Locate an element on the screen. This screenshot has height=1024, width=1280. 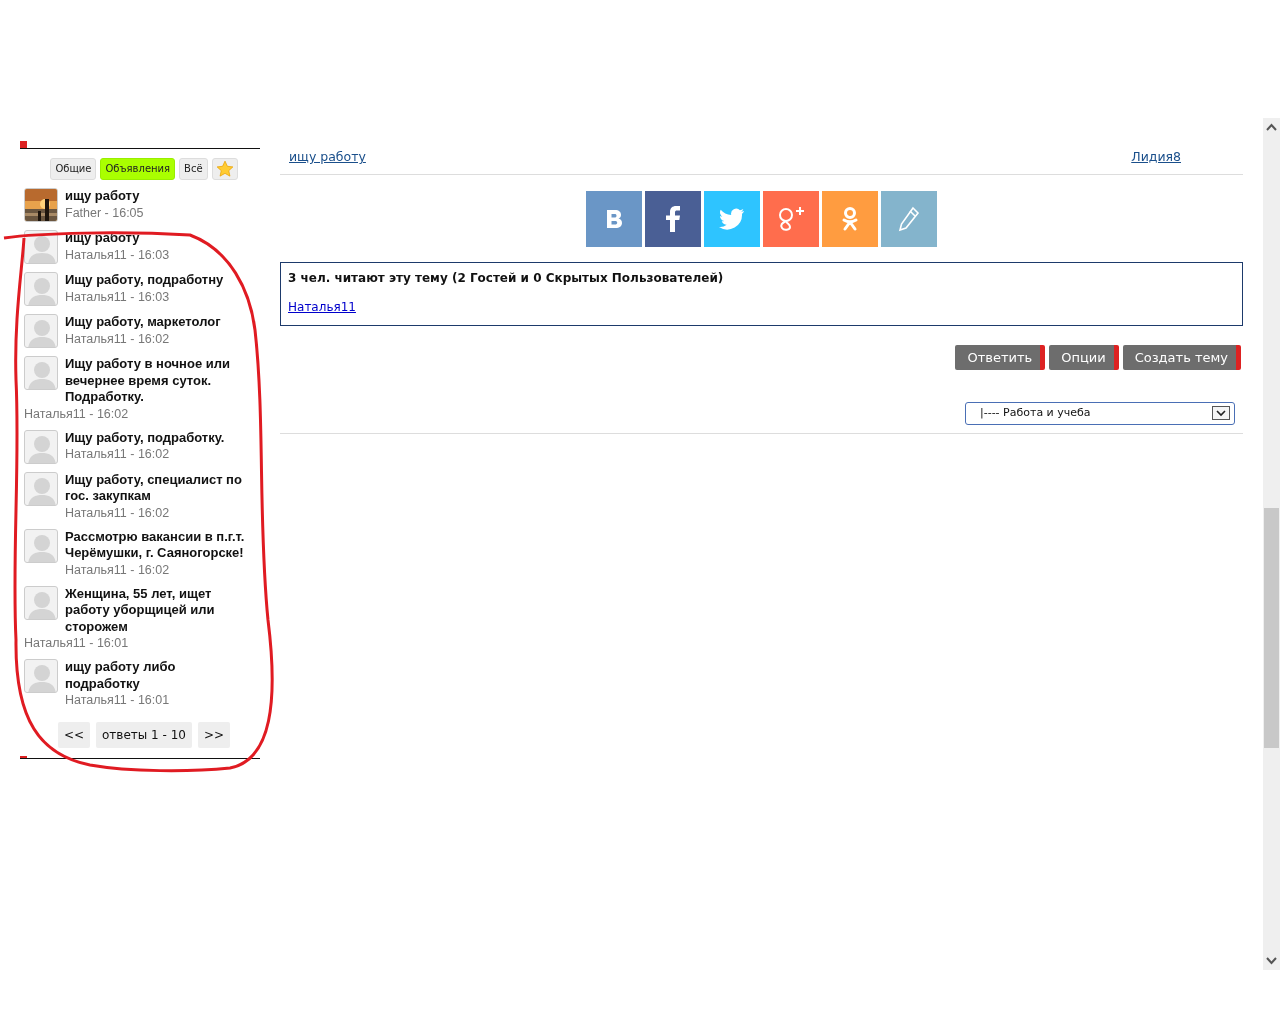
edit-button is located at coordinates (909, 218).